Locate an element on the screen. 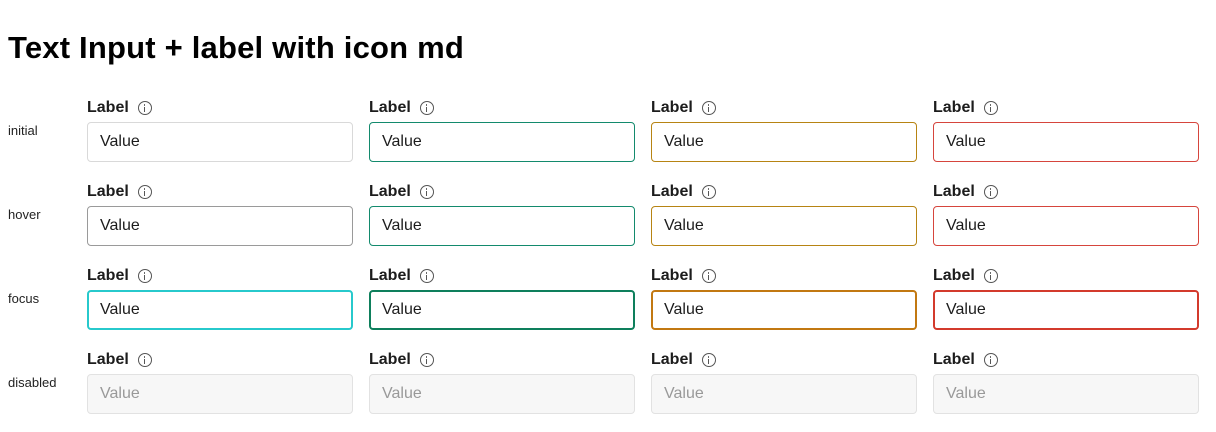 The height and width of the screenshot is (432, 1216). state-label-hover: hover is located at coordinates (24, 214).